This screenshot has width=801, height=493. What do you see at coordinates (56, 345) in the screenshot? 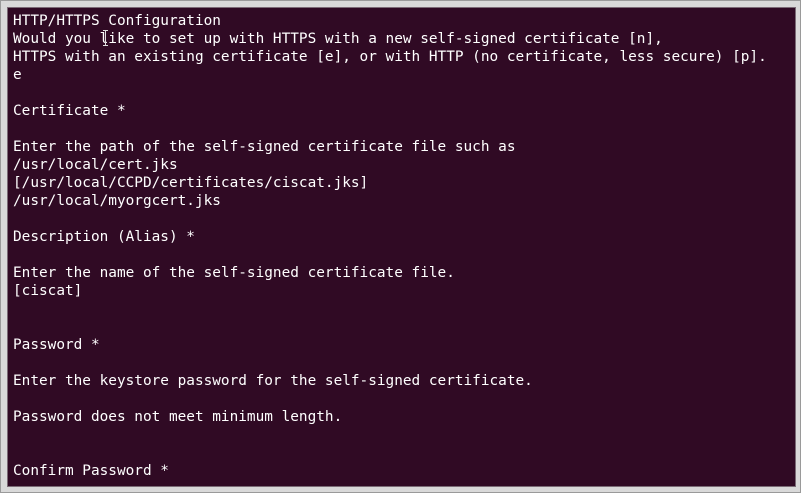
I see `terminal-line-password-heading: Password *` at bounding box center [56, 345].